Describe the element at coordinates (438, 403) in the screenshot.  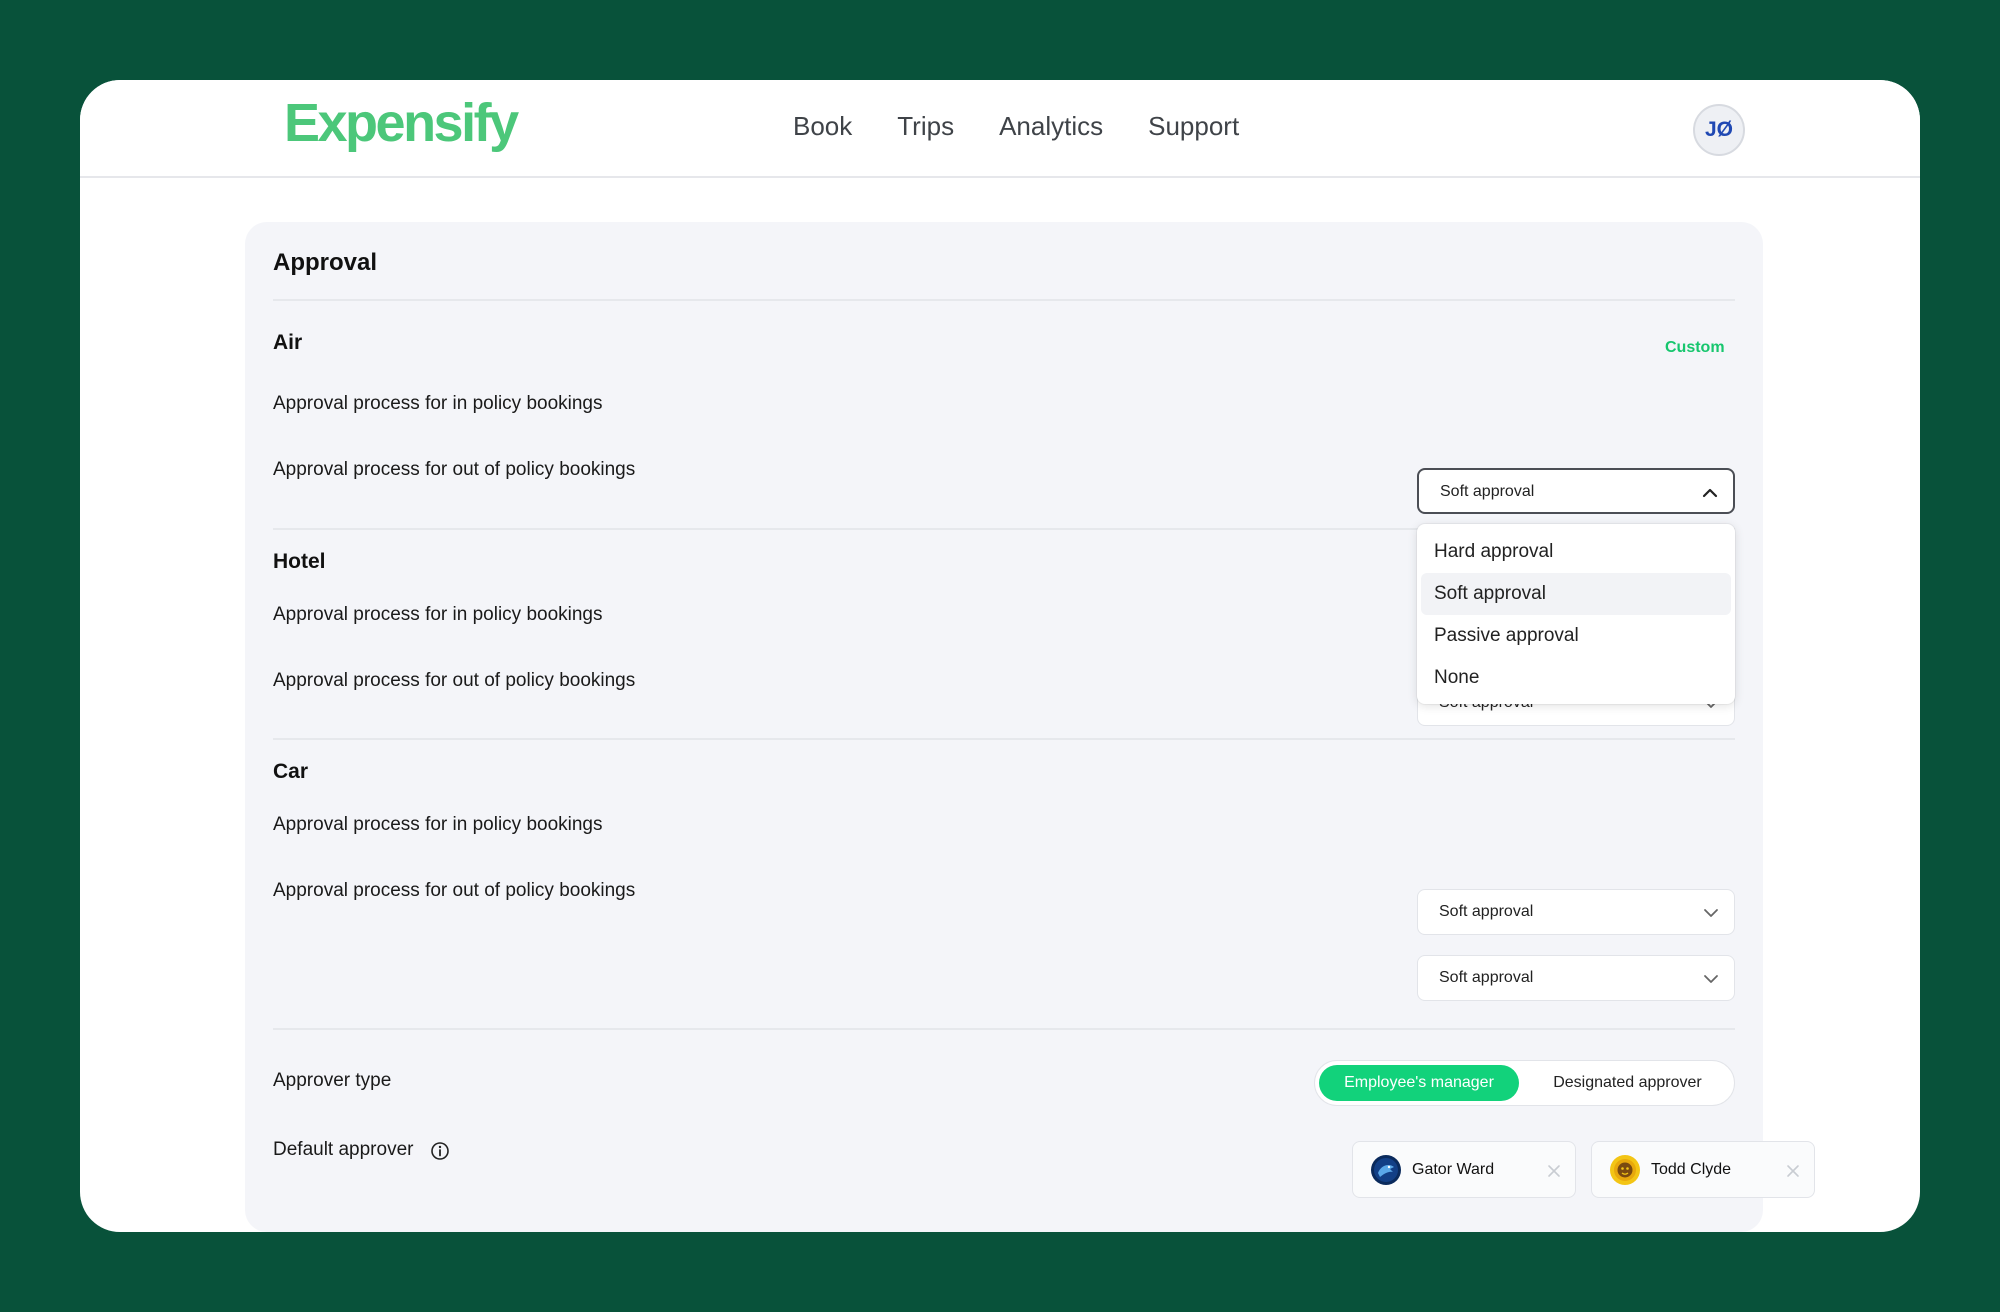
I see `air-in-policy-label: Approval process for in policy bookings` at that location.